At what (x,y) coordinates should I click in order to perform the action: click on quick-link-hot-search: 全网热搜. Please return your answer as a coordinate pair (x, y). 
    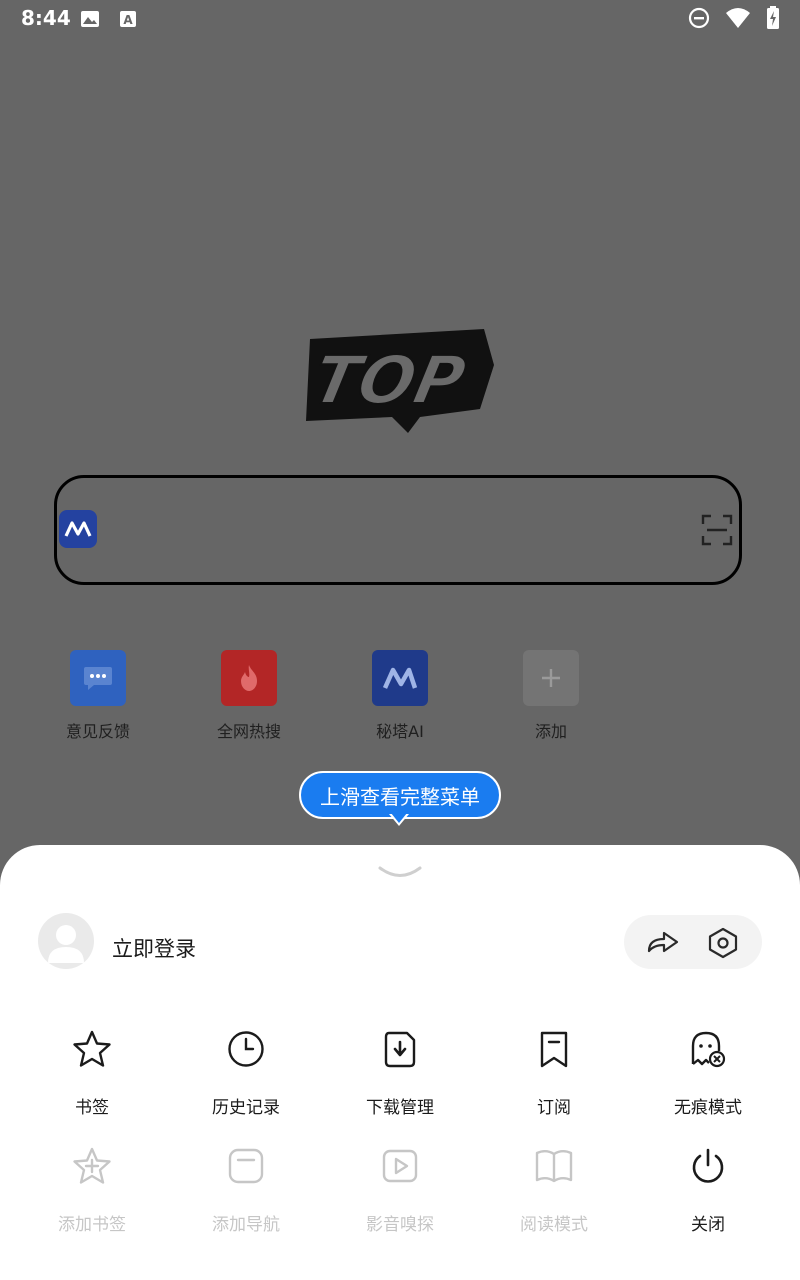
    Looking at the image, I should click on (249, 696).